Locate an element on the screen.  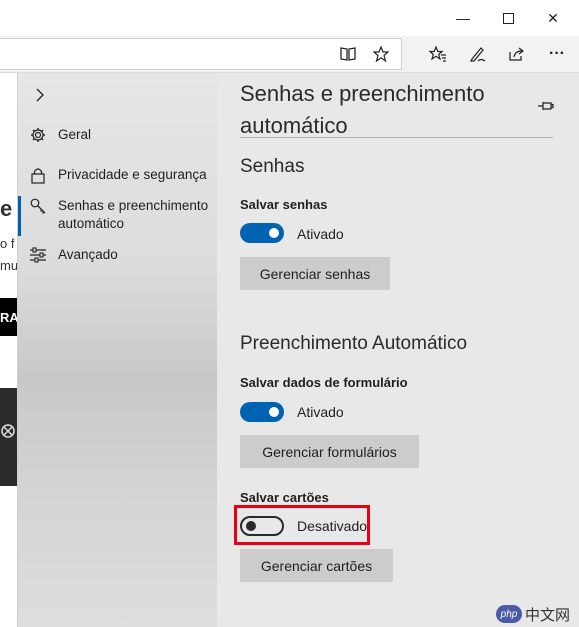
page-content is located at coordinates (9, 350).